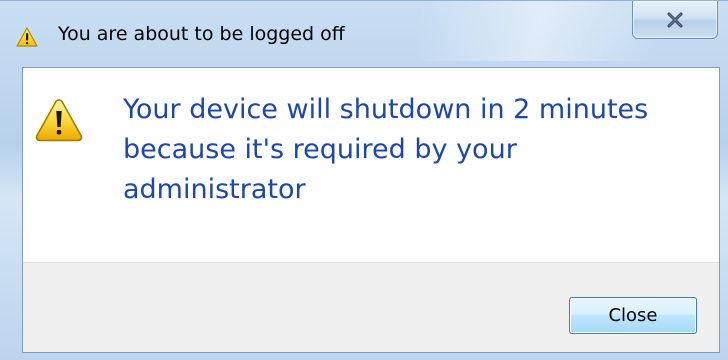 Image resolution: width=728 pixels, height=360 pixels. I want to click on window-title: You are about to be logged off, so click(201, 34).